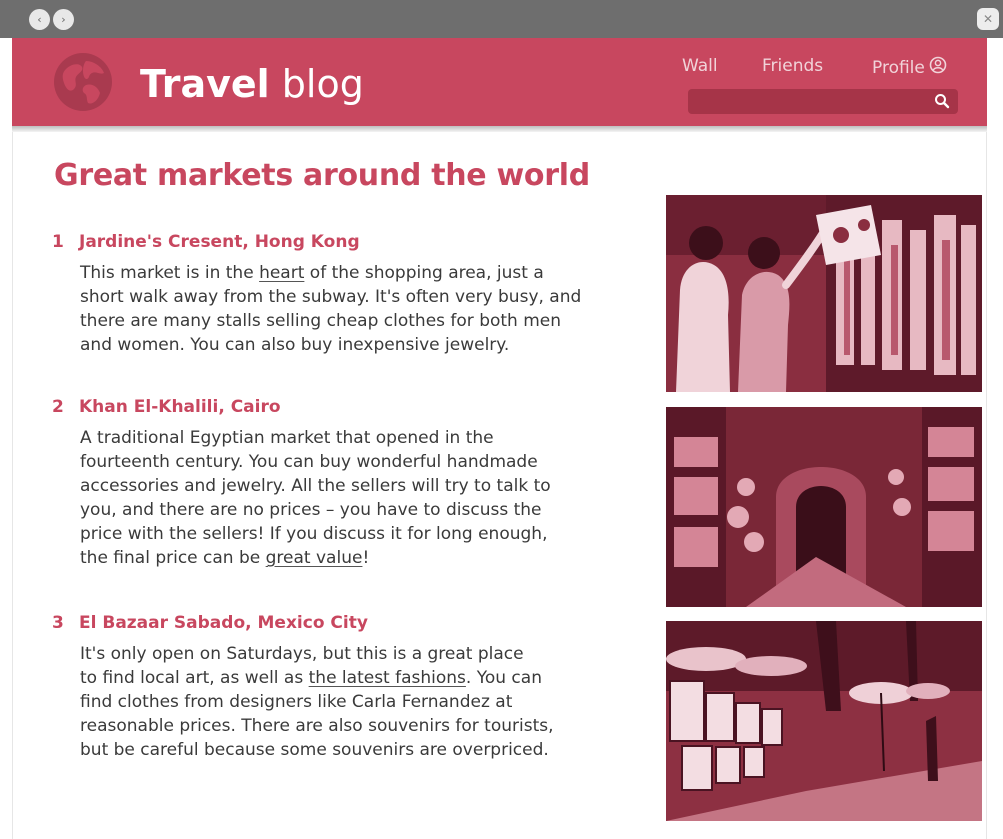  What do you see at coordinates (808, 101) in the screenshot?
I see `search-input` at bounding box center [808, 101].